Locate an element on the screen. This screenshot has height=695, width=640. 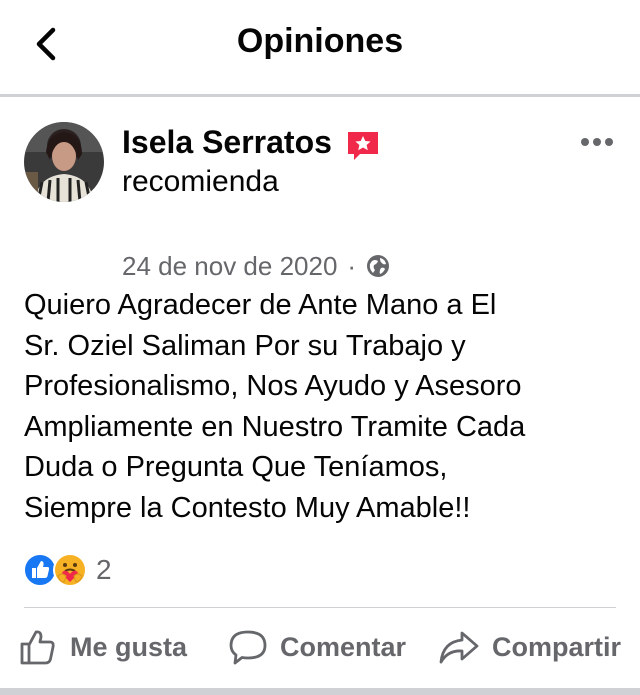
comment-label: Comentar is located at coordinates (343, 646).